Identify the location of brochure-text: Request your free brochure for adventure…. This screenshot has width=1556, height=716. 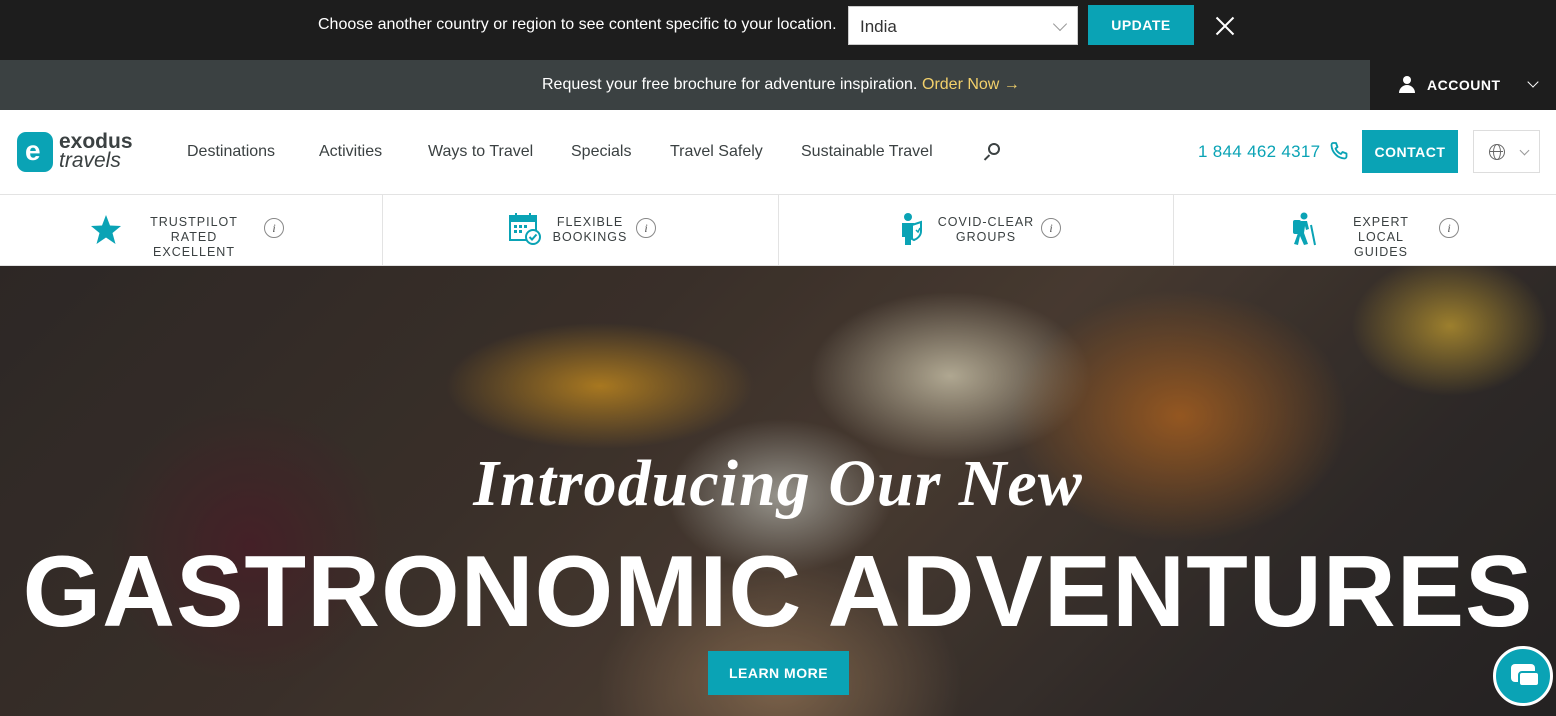
(730, 84).